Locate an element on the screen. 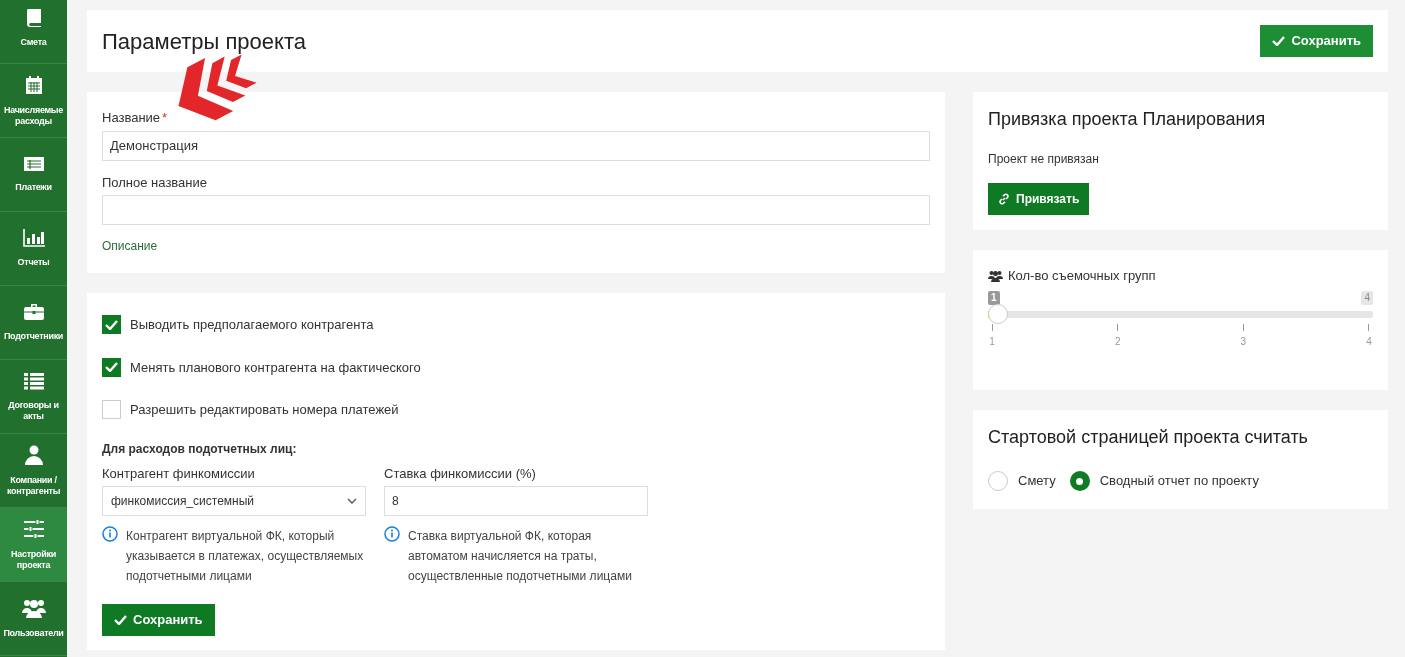 Image resolution: width=1405 pixels, height=657 pixels. field-label: Контрагент финкомиссии is located at coordinates (179, 473).